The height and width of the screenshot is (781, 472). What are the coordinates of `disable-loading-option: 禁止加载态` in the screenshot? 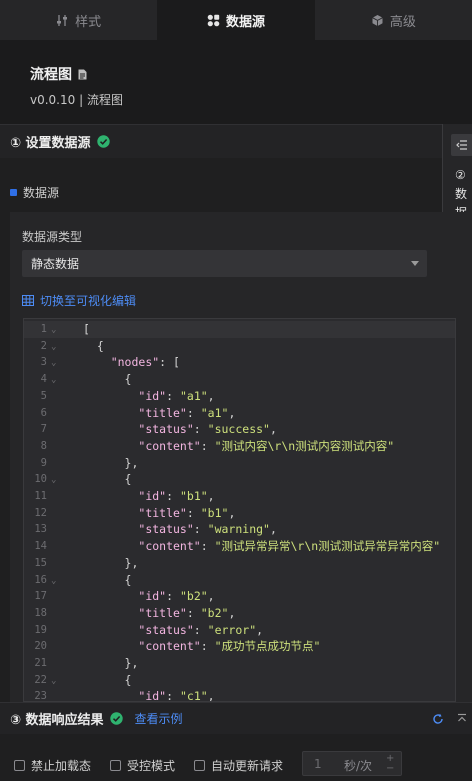 It's located at (52, 765).